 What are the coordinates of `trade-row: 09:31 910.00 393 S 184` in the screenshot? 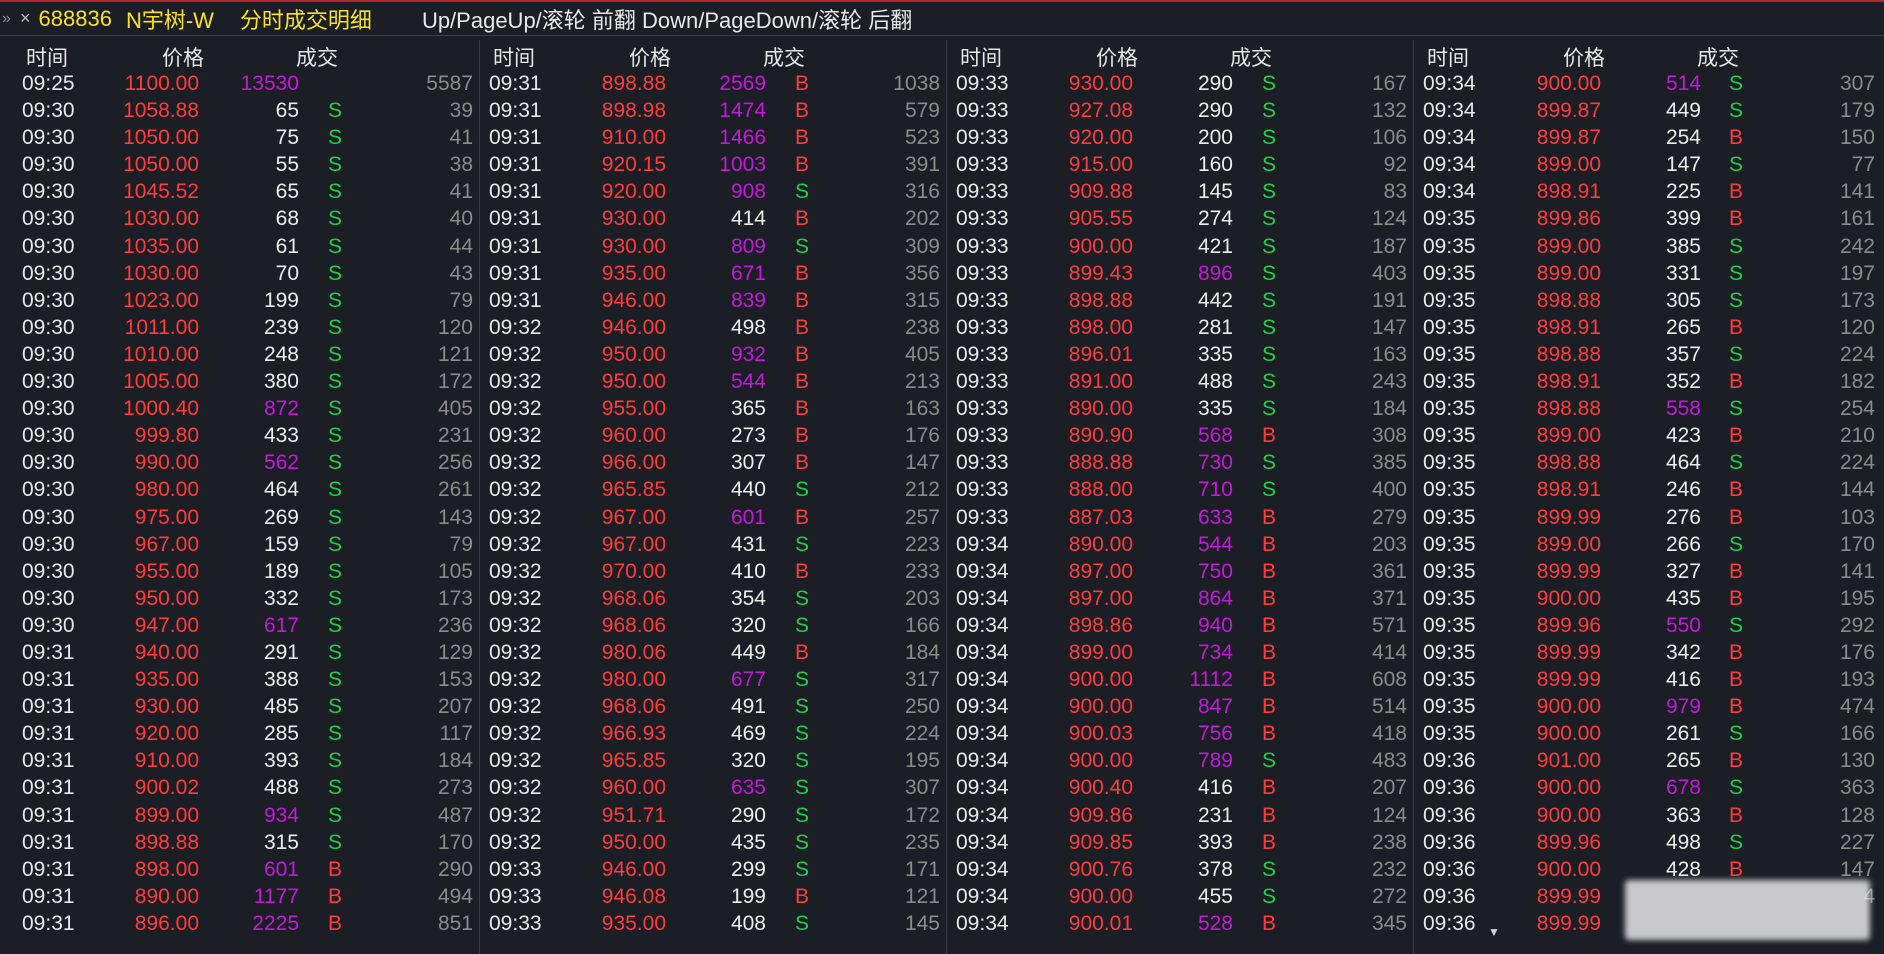 It's located at (246, 760).